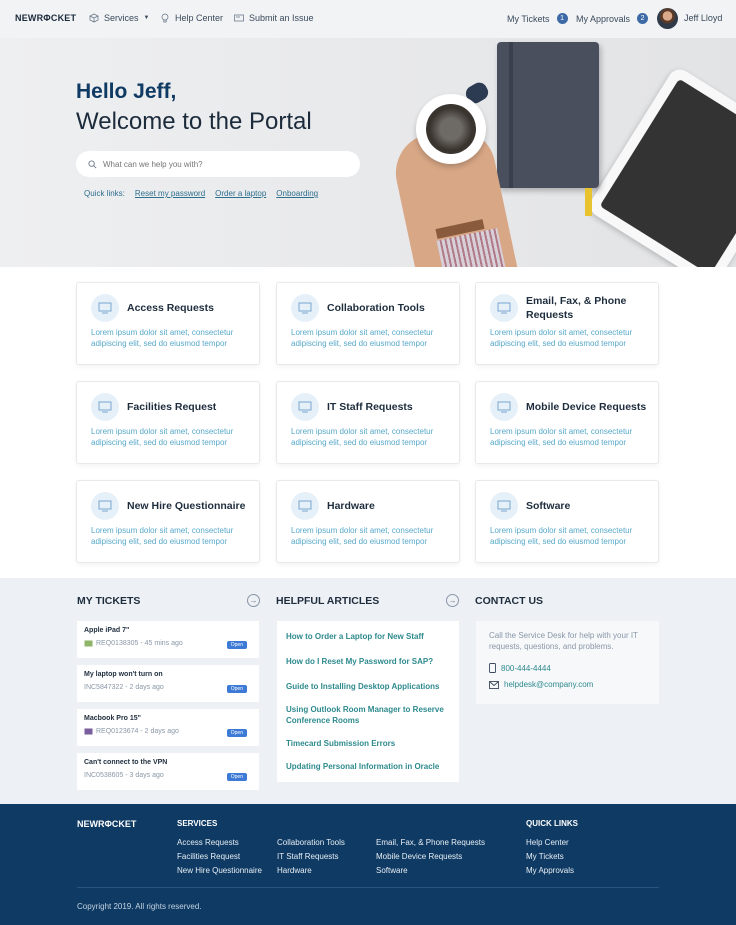 The height and width of the screenshot is (925, 736). I want to click on email-link: helpdesk@company.com, so click(541, 684).